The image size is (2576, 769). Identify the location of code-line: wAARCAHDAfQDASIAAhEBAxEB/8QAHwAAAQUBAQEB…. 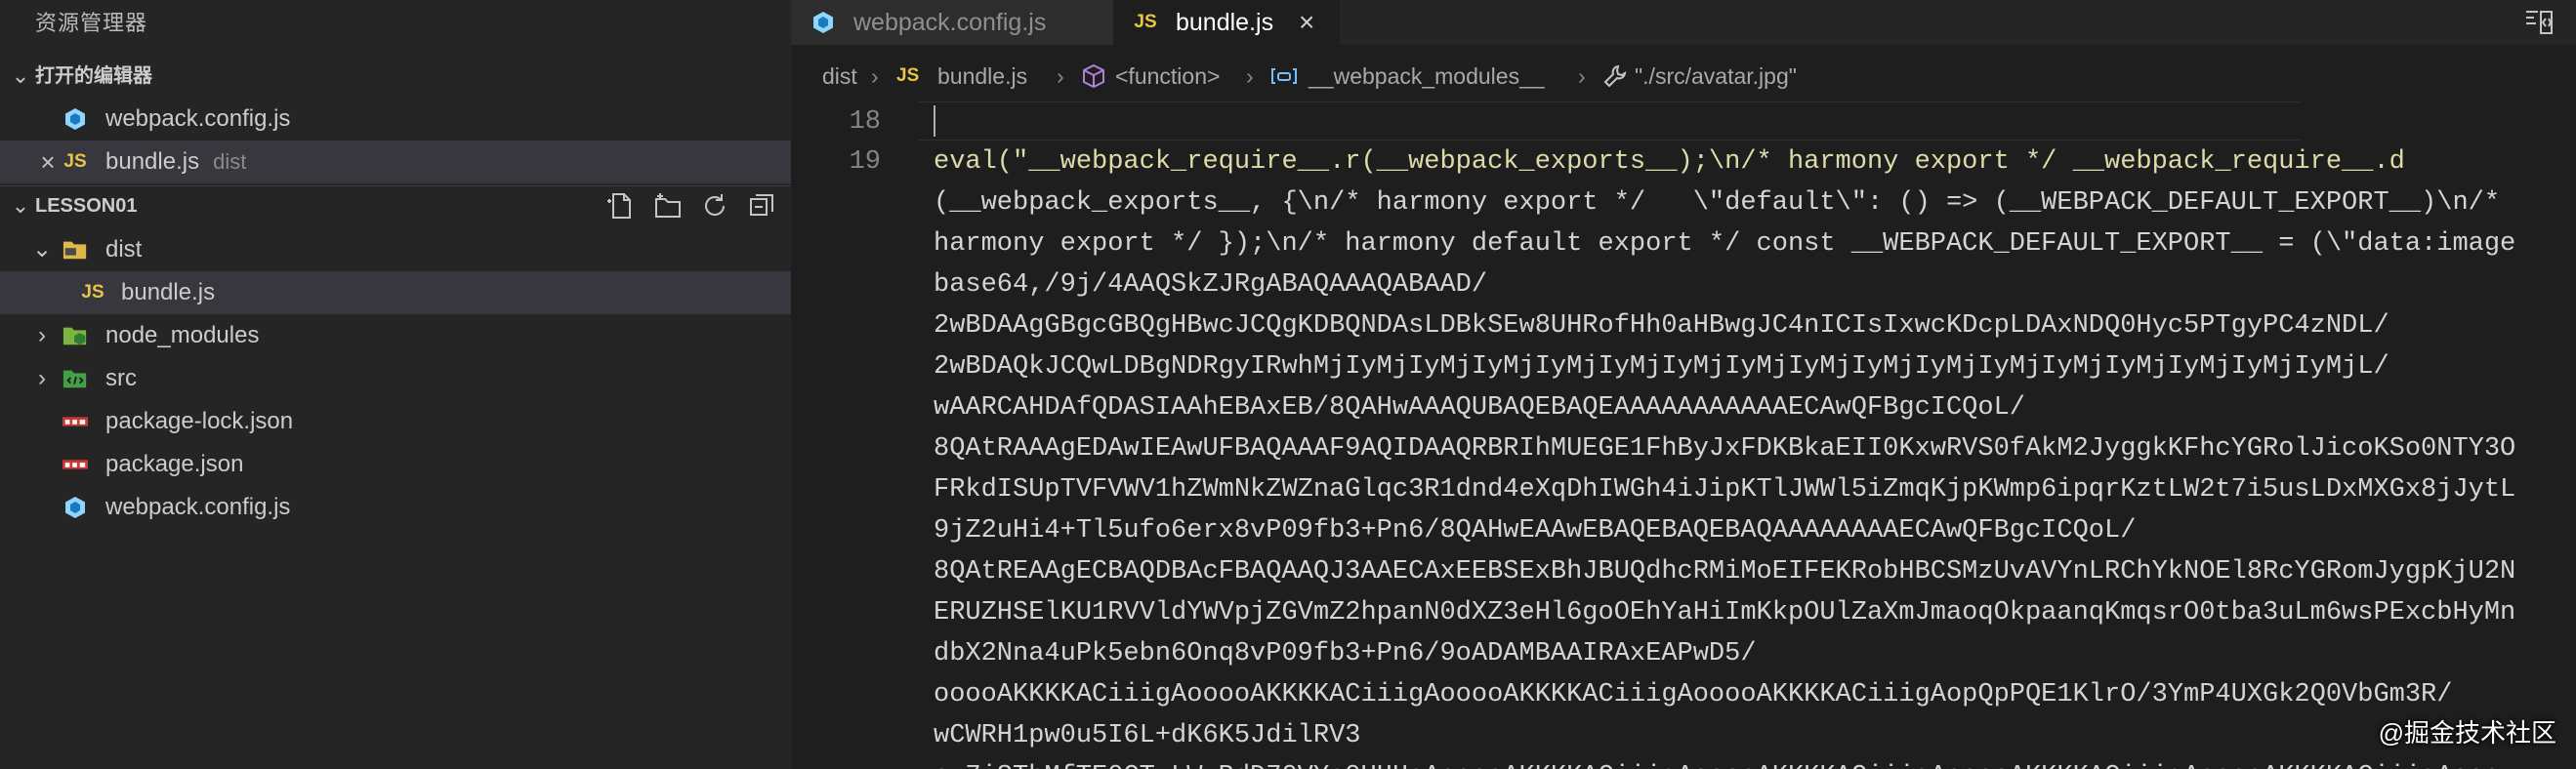
(1479, 408).